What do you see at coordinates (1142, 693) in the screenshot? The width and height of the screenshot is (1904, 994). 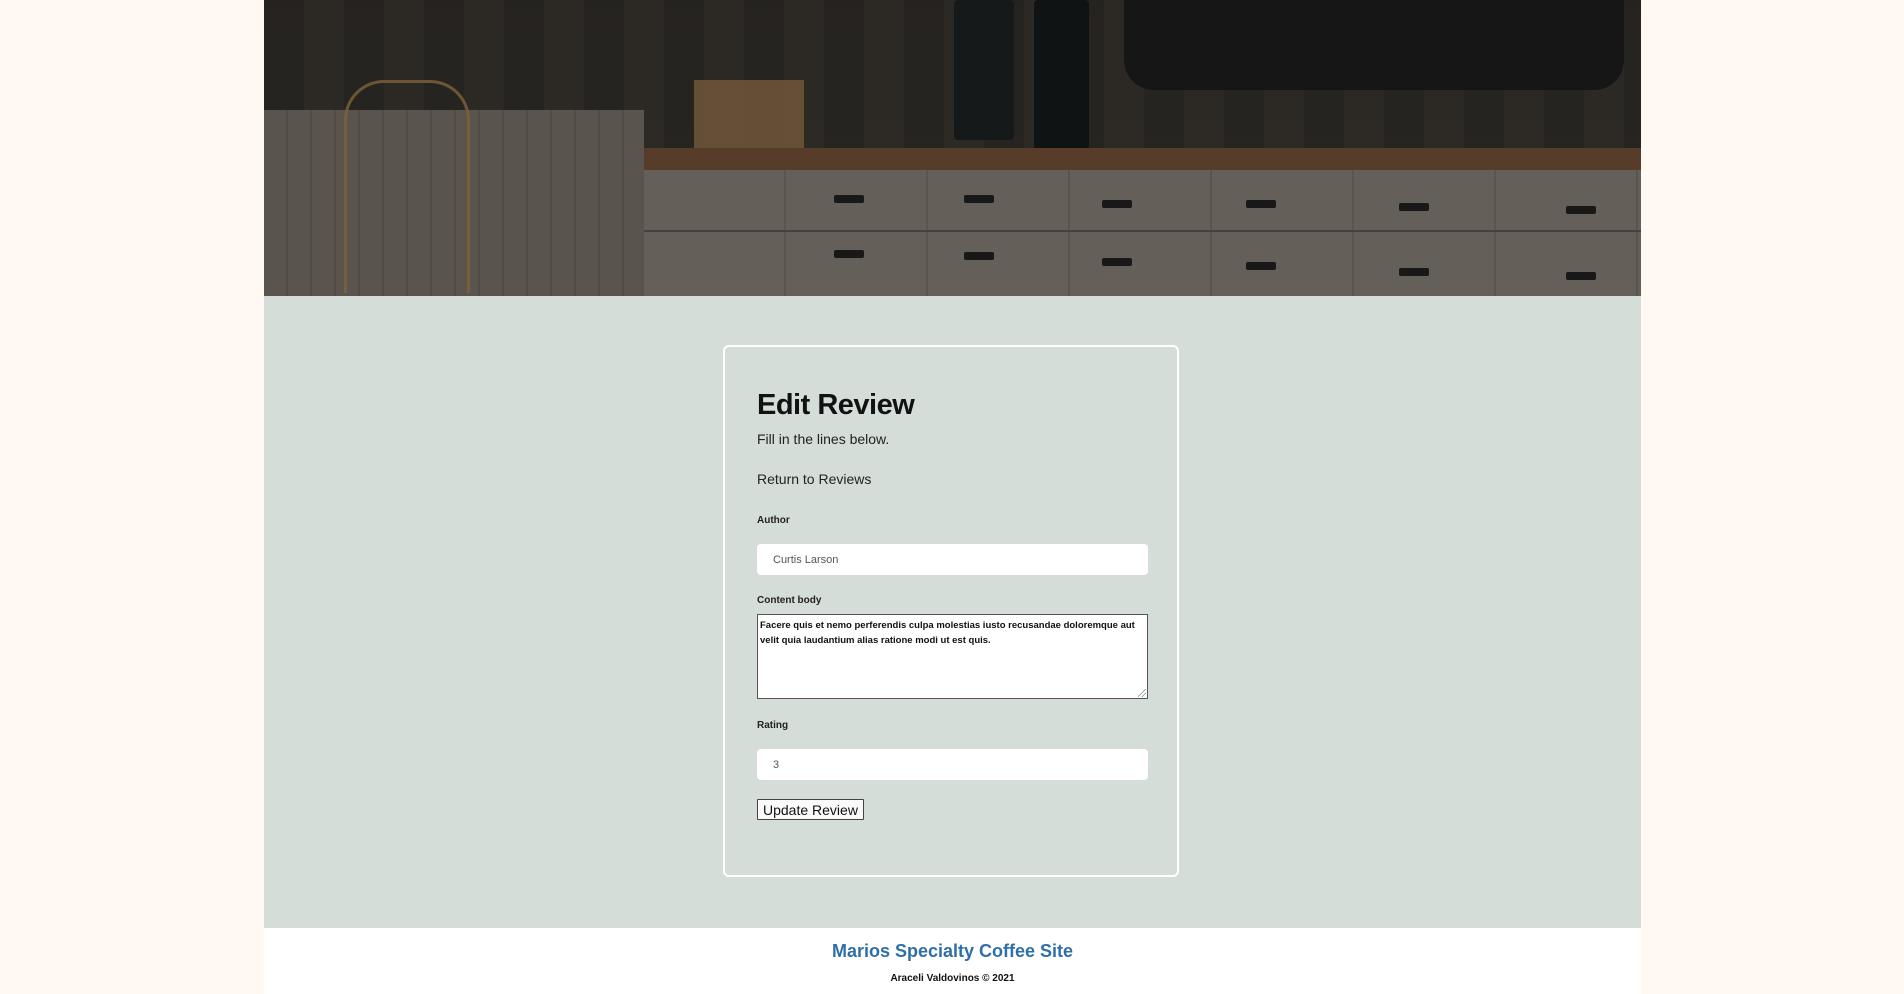 I see `resize-handle-icon` at bounding box center [1142, 693].